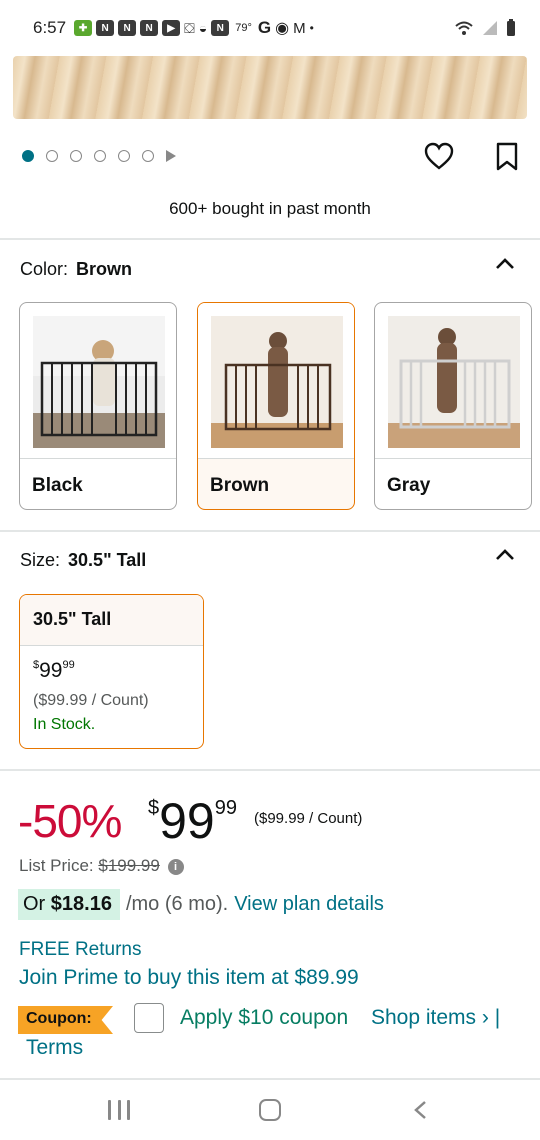  Describe the element at coordinates (50, 27) in the screenshot. I see `clock: 6:57` at that location.